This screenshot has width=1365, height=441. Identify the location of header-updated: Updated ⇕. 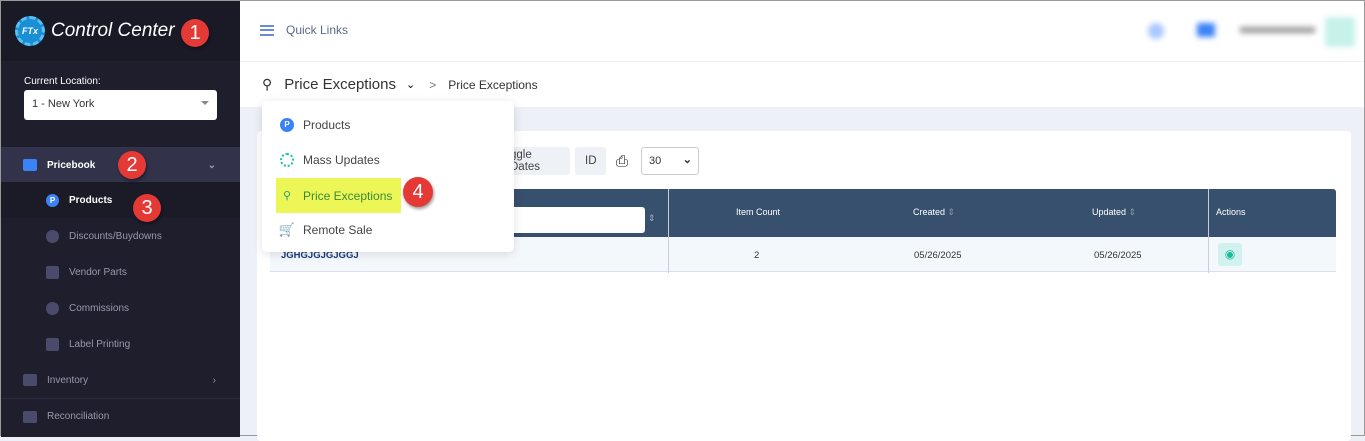
(1114, 212).